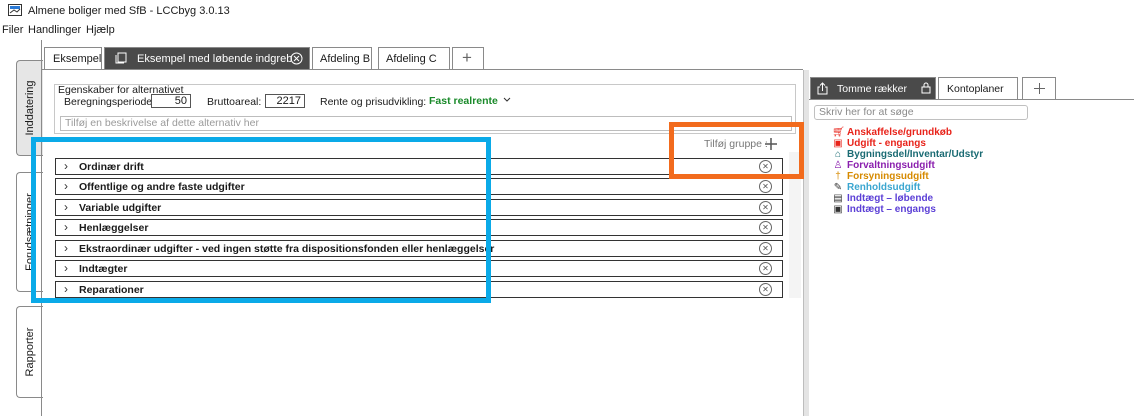 The image size is (1134, 416). What do you see at coordinates (838, 176) in the screenshot?
I see `torch-icon: †` at bounding box center [838, 176].